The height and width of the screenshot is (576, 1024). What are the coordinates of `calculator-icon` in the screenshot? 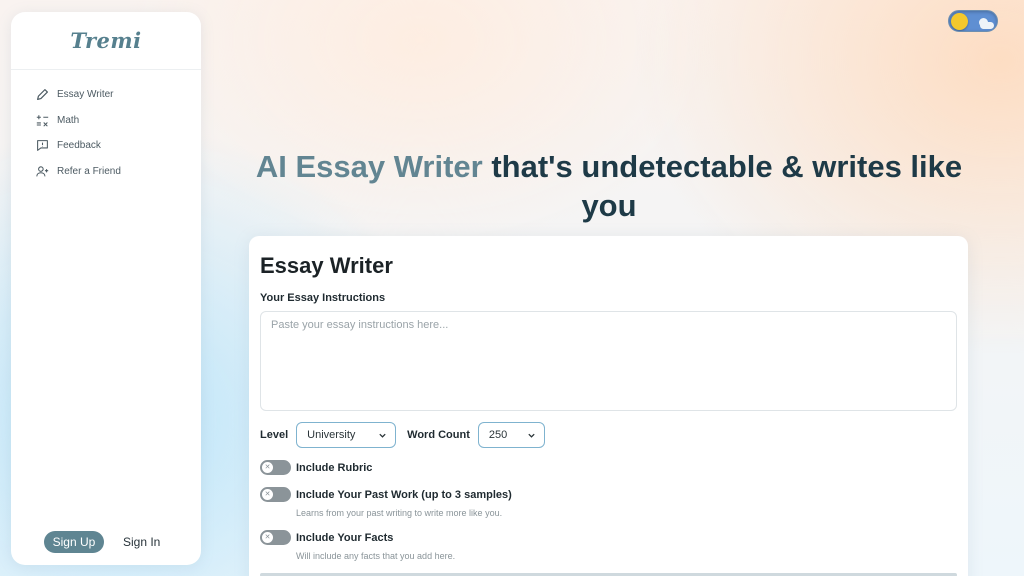 It's located at (42, 120).